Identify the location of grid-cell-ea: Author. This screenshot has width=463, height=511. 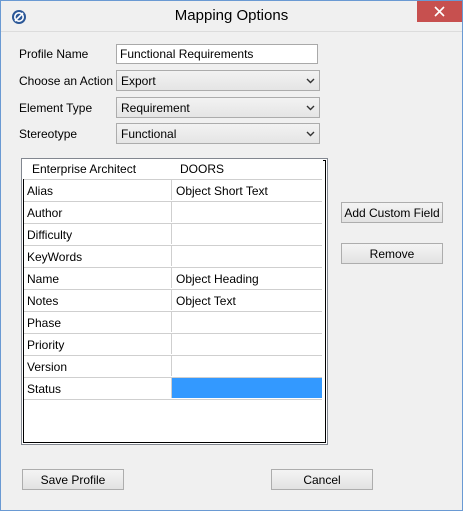
(98, 212).